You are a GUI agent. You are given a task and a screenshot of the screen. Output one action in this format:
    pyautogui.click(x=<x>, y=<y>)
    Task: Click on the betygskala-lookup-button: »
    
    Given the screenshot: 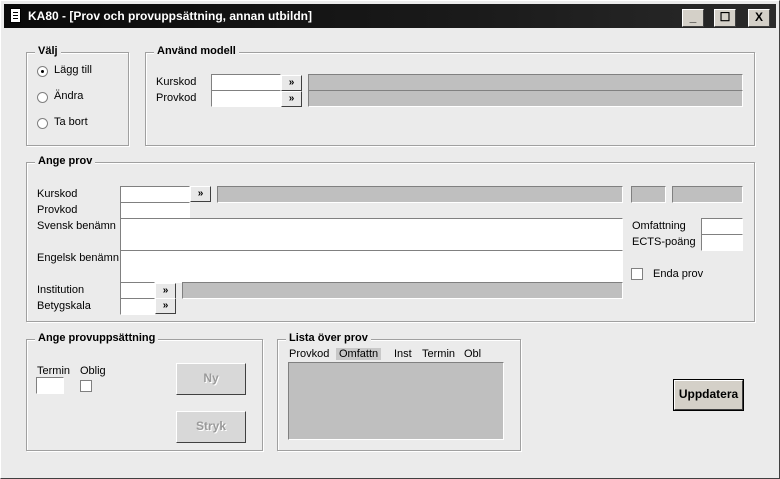 What is the action you would take?
    pyautogui.click(x=165, y=306)
    